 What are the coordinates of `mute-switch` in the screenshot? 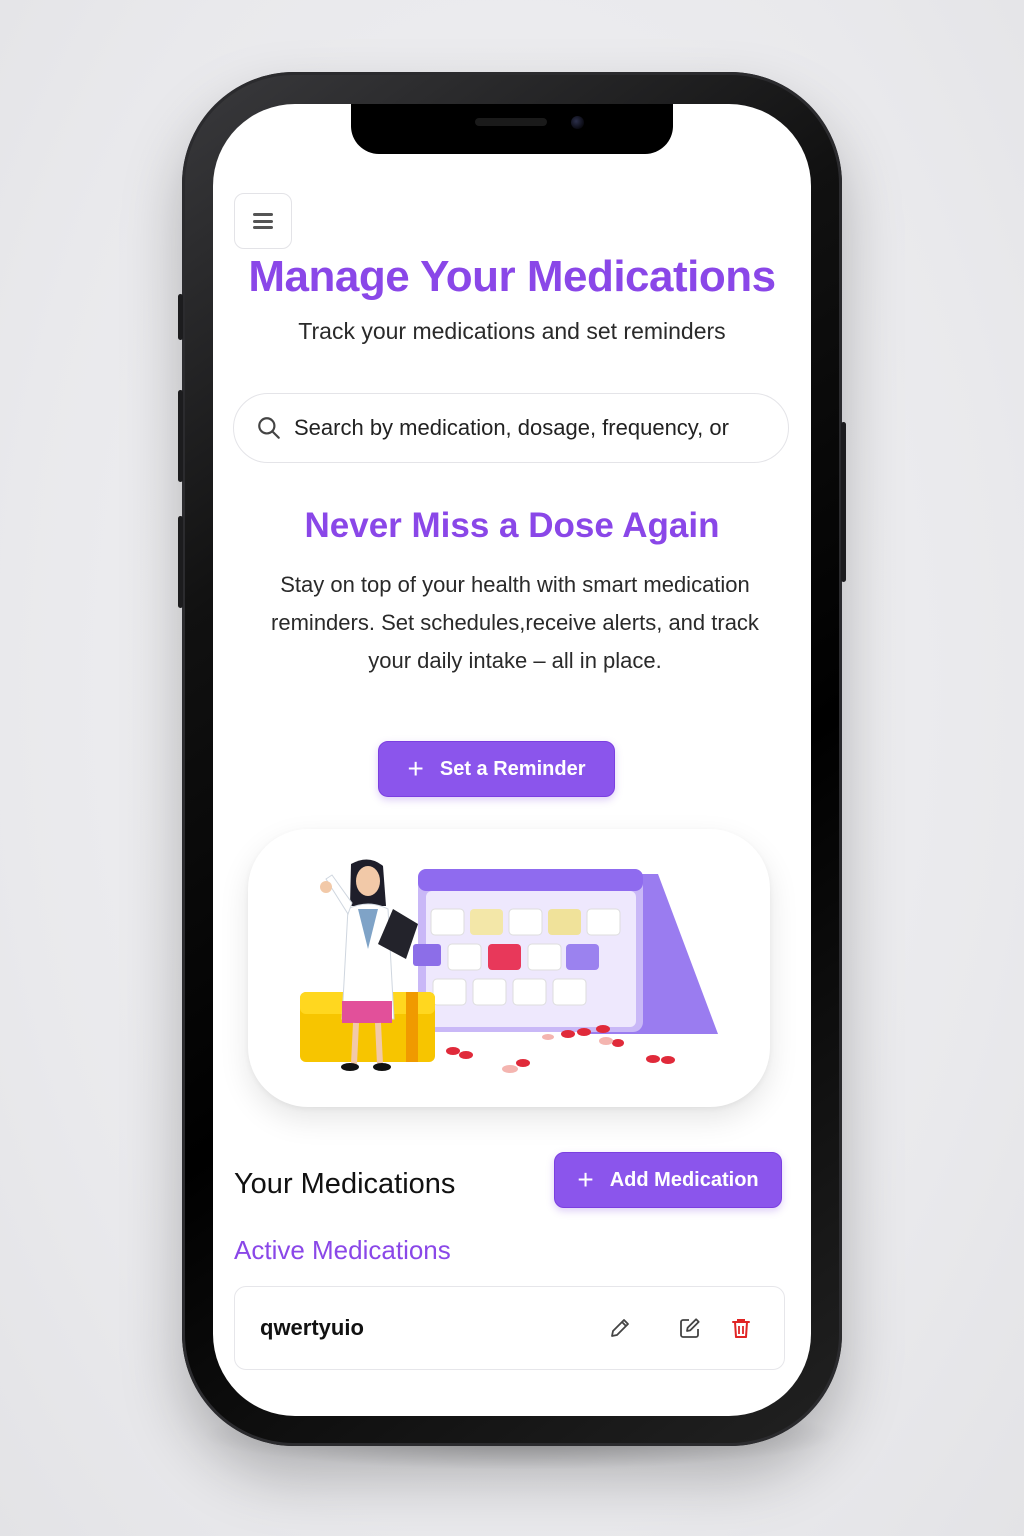 It's located at (180, 317).